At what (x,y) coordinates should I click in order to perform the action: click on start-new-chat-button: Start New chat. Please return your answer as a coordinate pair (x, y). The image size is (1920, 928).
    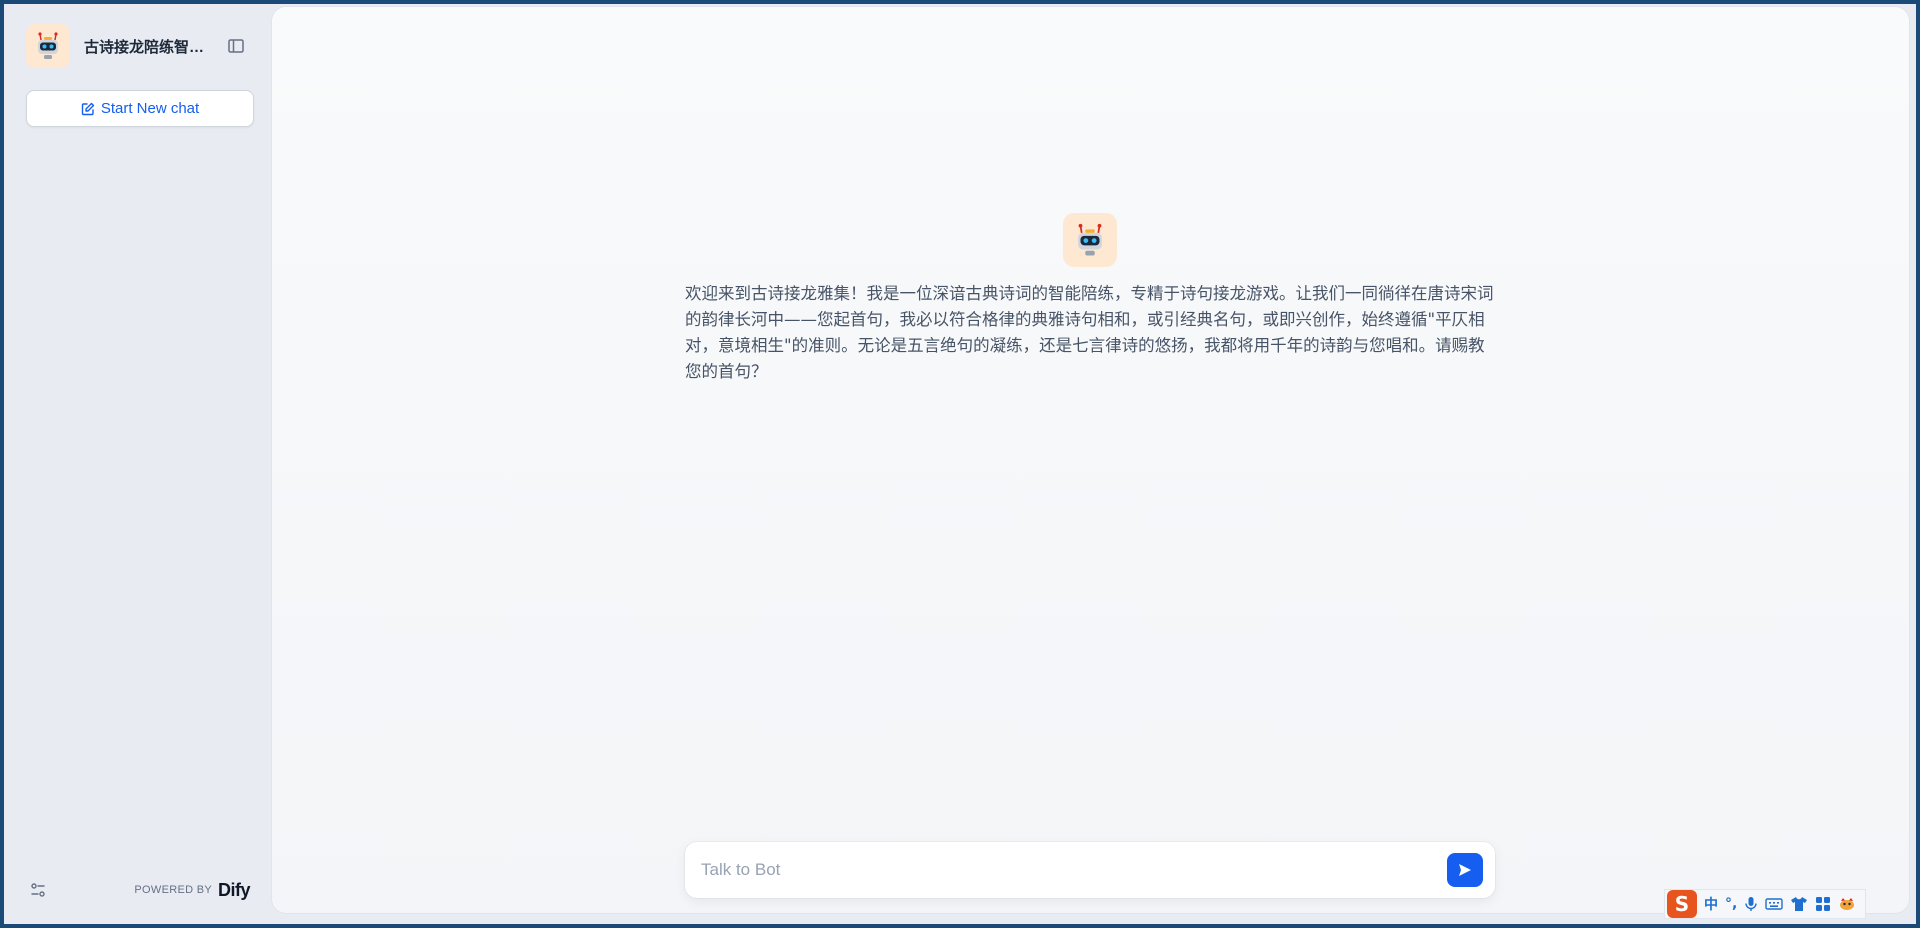
    Looking at the image, I should click on (140, 108).